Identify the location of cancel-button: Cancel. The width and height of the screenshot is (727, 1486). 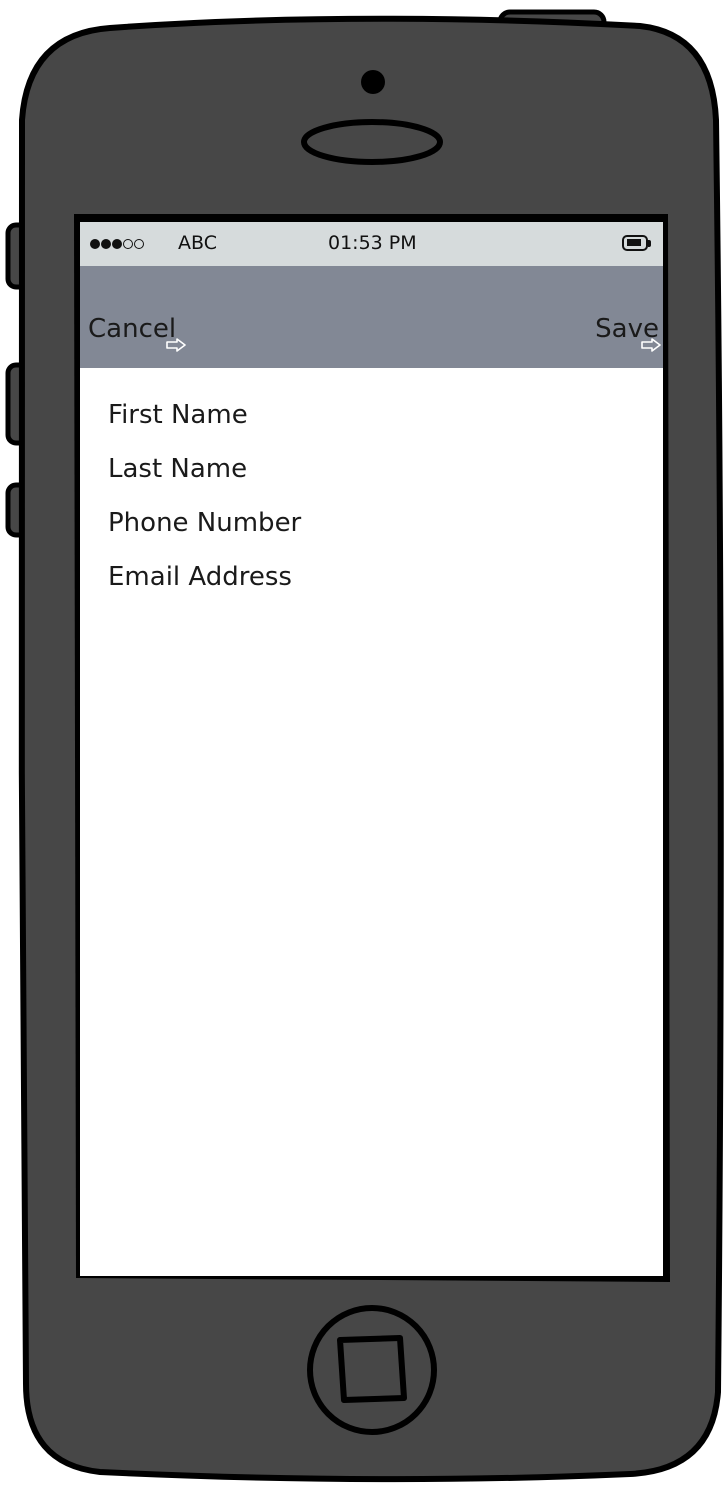
(137, 333).